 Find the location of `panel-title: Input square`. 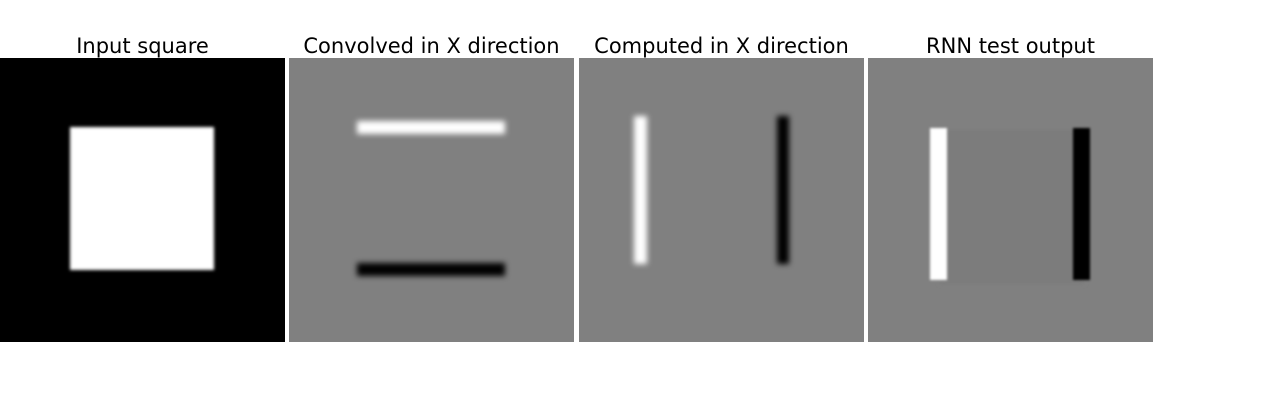

panel-title: Input square is located at coordinates (142, 46).